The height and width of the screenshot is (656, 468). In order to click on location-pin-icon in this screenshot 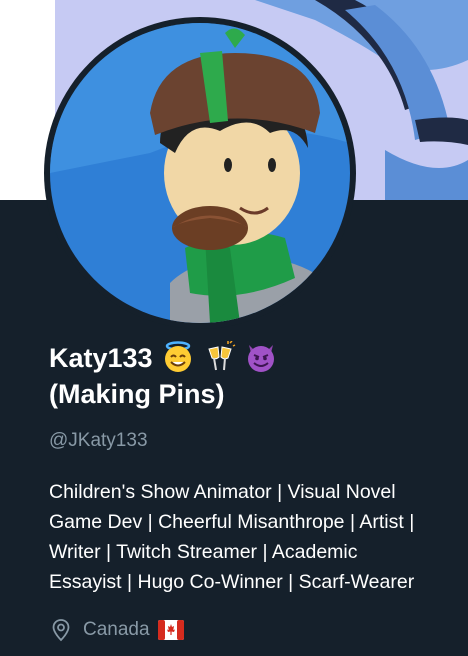, I will do `click(61, 630)`.